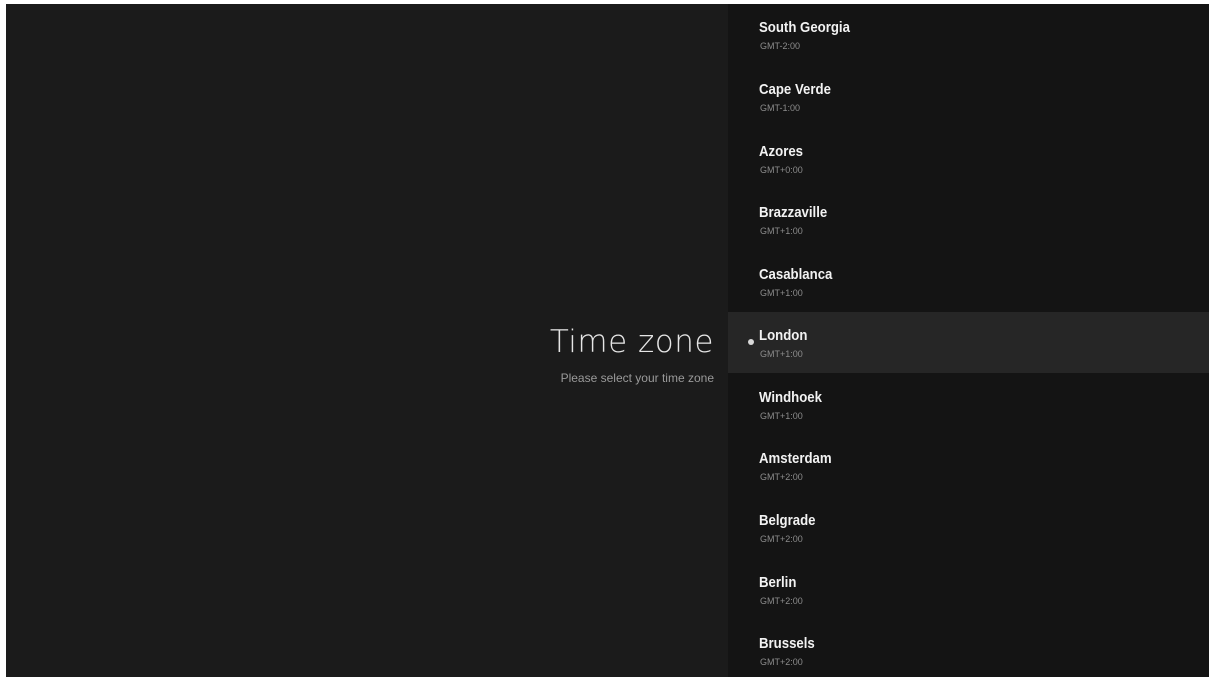 The image size is (1213, 677). What do you see at coordinates (751, 342) in the screenshot?
I see `selected-indicator-icon` at bounding box center [751, 342].